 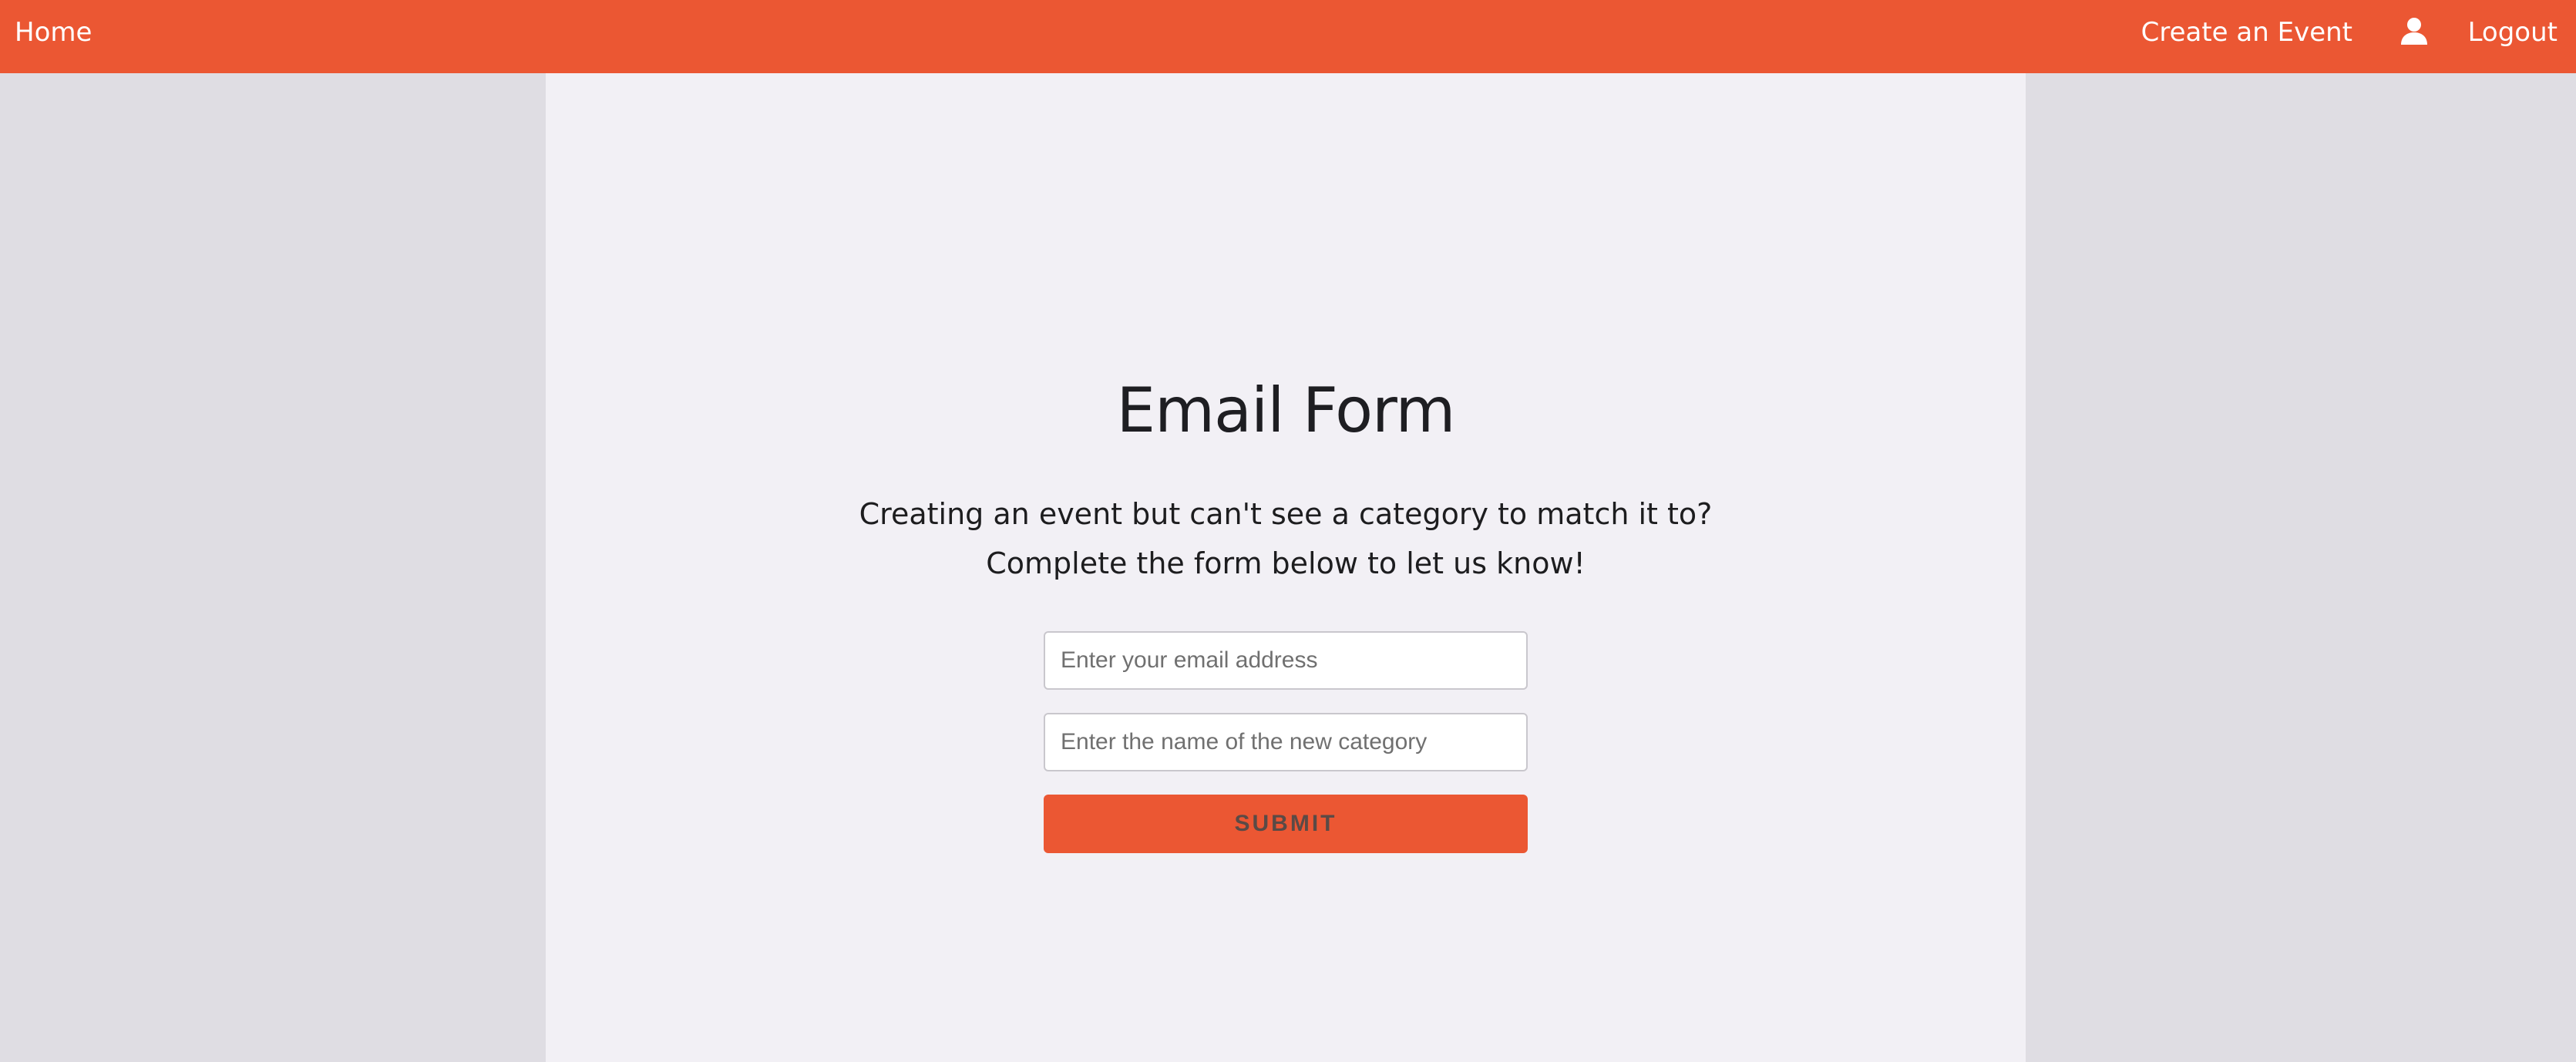 I want to click on user-icon-graphic, so click(x=2414, y=31).